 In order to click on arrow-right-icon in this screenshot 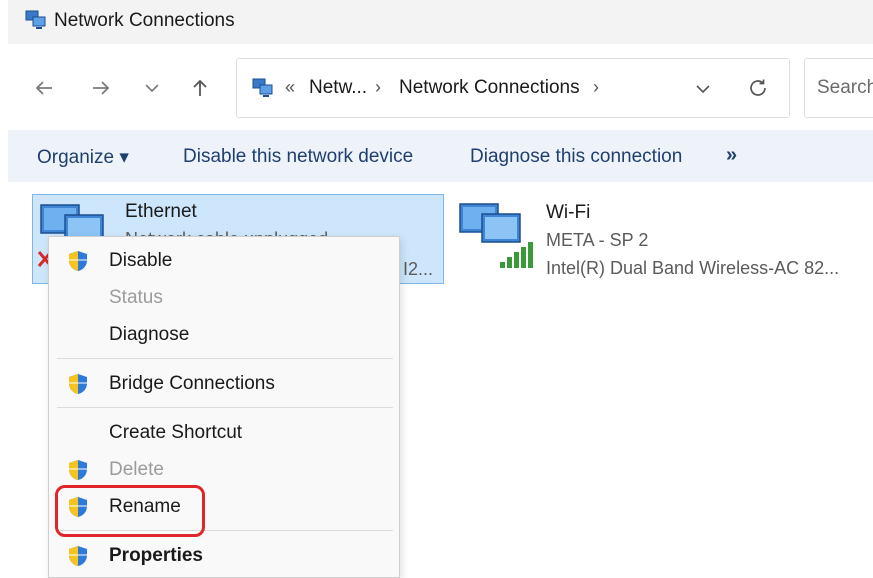, I will do `click(101, 88)`.